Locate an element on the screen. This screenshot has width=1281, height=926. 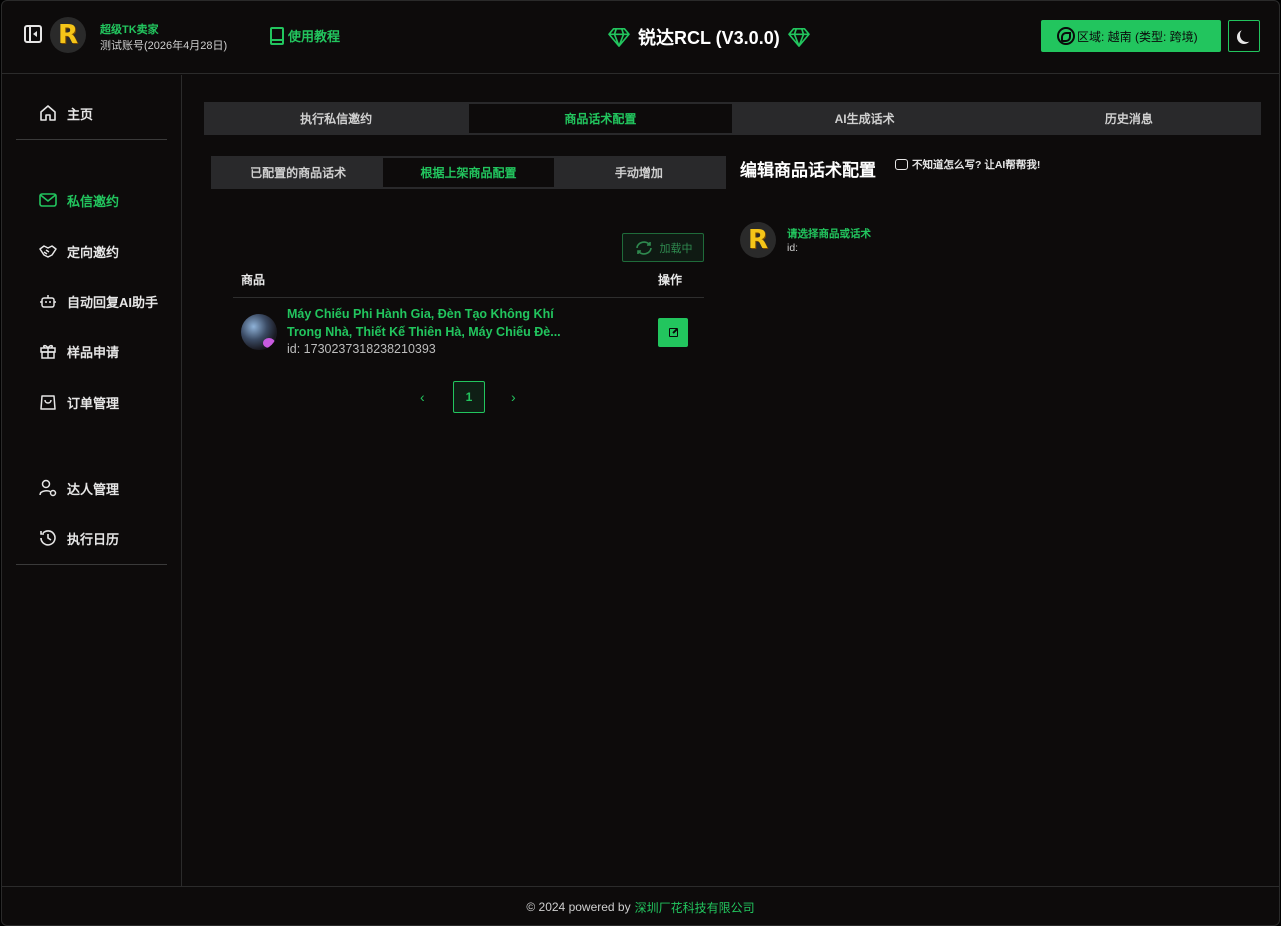
editor-title: 编辑商品话术配置 is located at coordinates (808, 170).